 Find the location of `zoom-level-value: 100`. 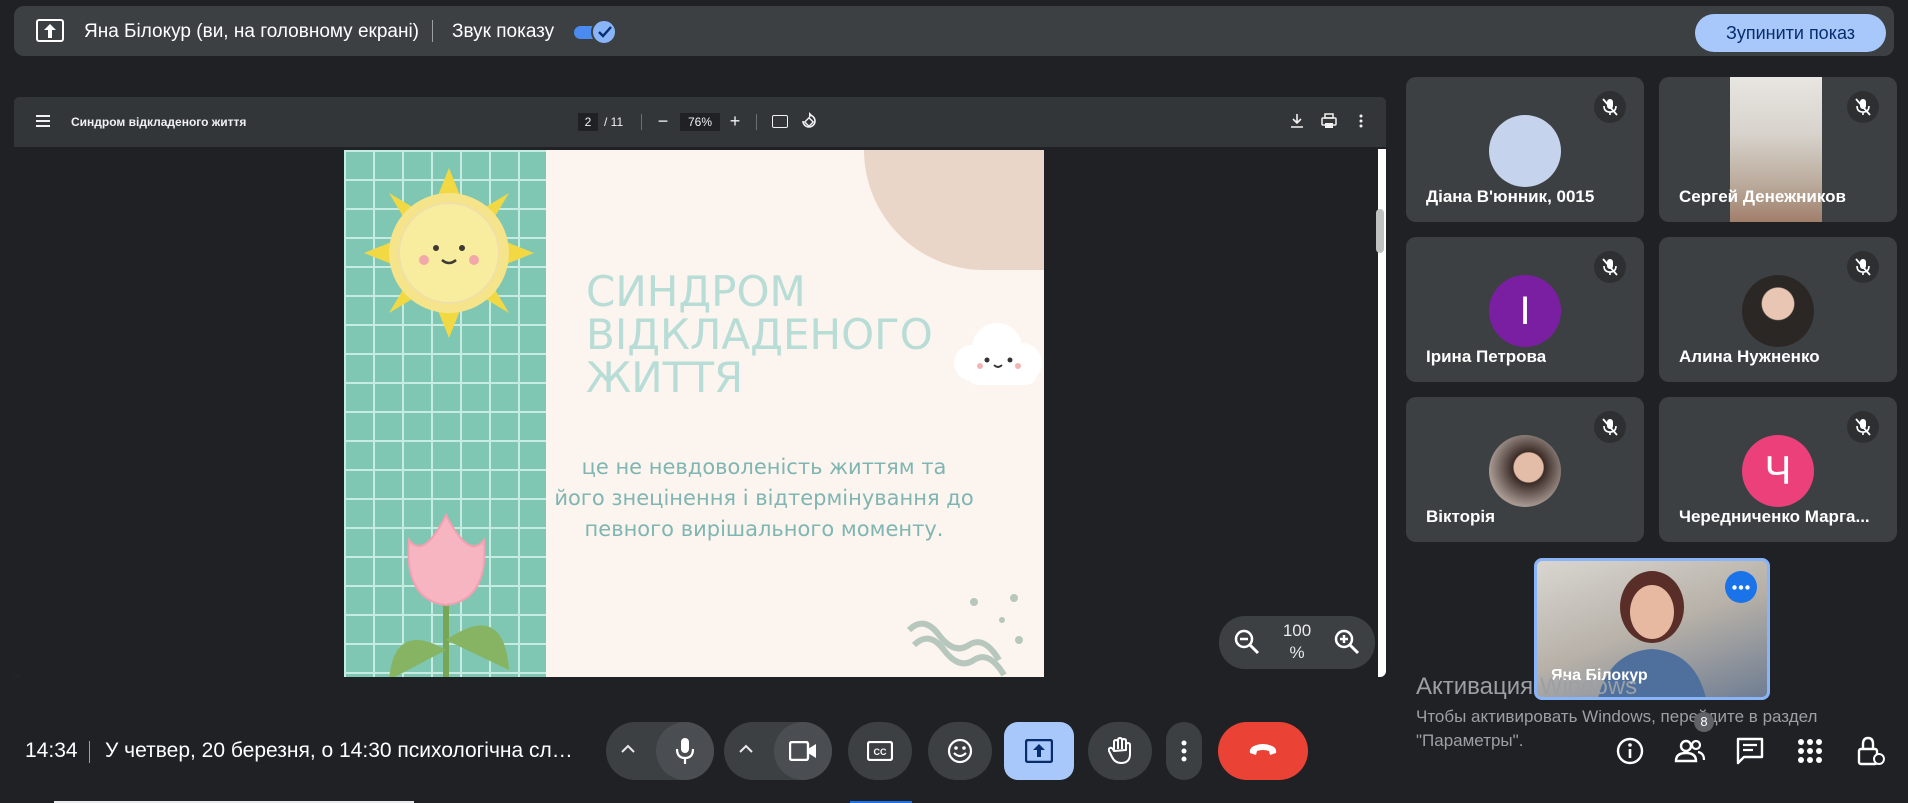

zoom-level-value: 100 is located at coordinates (1297, 630).